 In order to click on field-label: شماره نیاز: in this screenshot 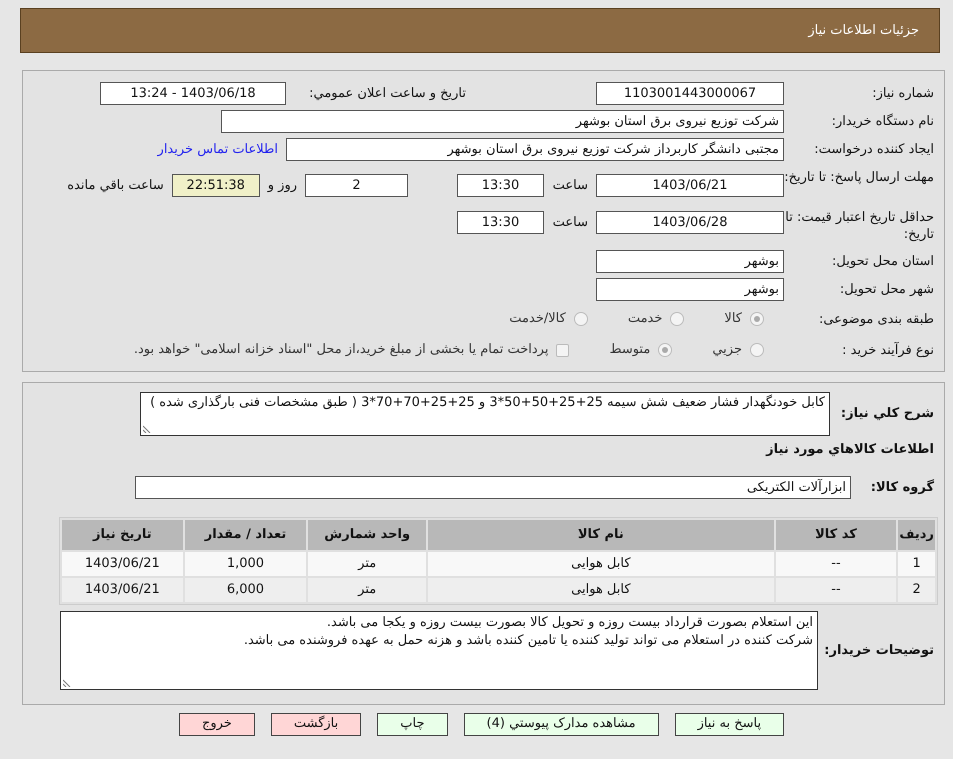, I will do `click(902, 93)`.